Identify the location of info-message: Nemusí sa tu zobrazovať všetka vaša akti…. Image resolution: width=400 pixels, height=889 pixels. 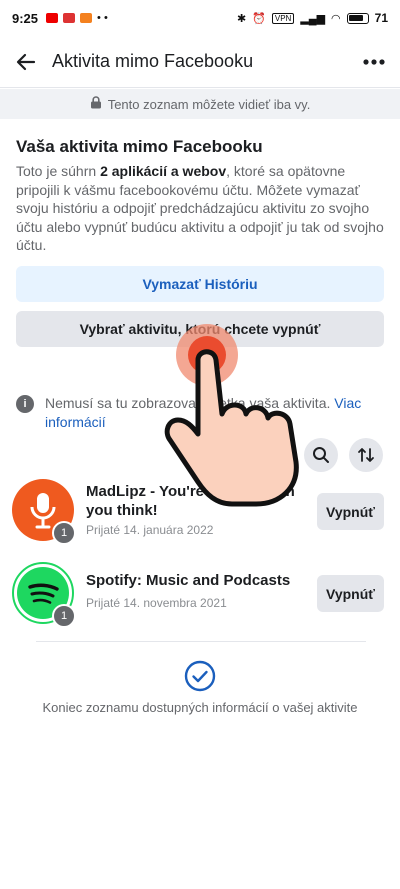
(190, 403).